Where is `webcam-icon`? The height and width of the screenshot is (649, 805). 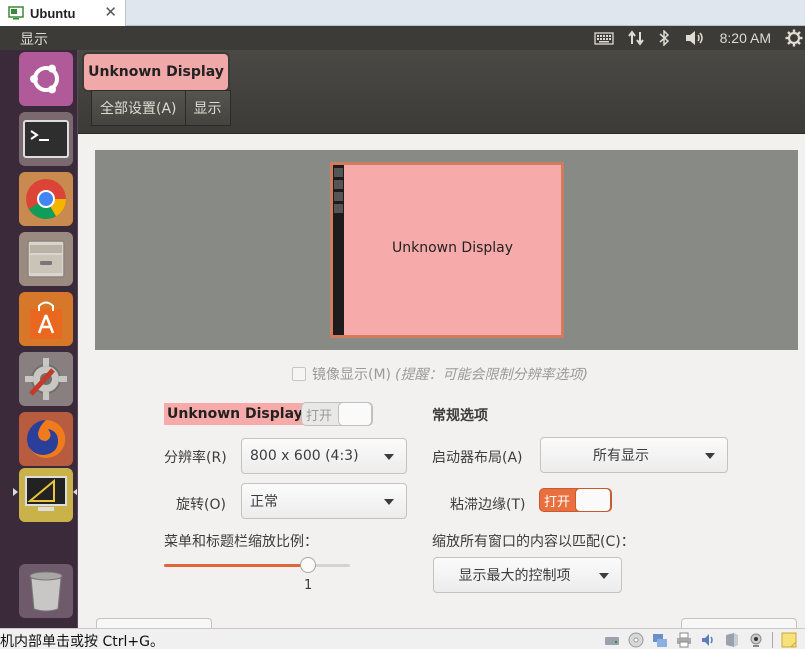
webcam-icon is located at coordinates (756, 640).